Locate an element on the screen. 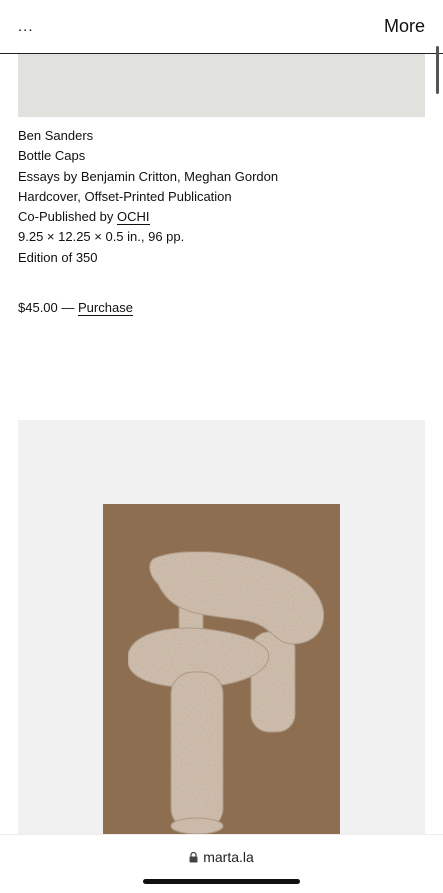  more-button: More is located at coordinates (404, 26).